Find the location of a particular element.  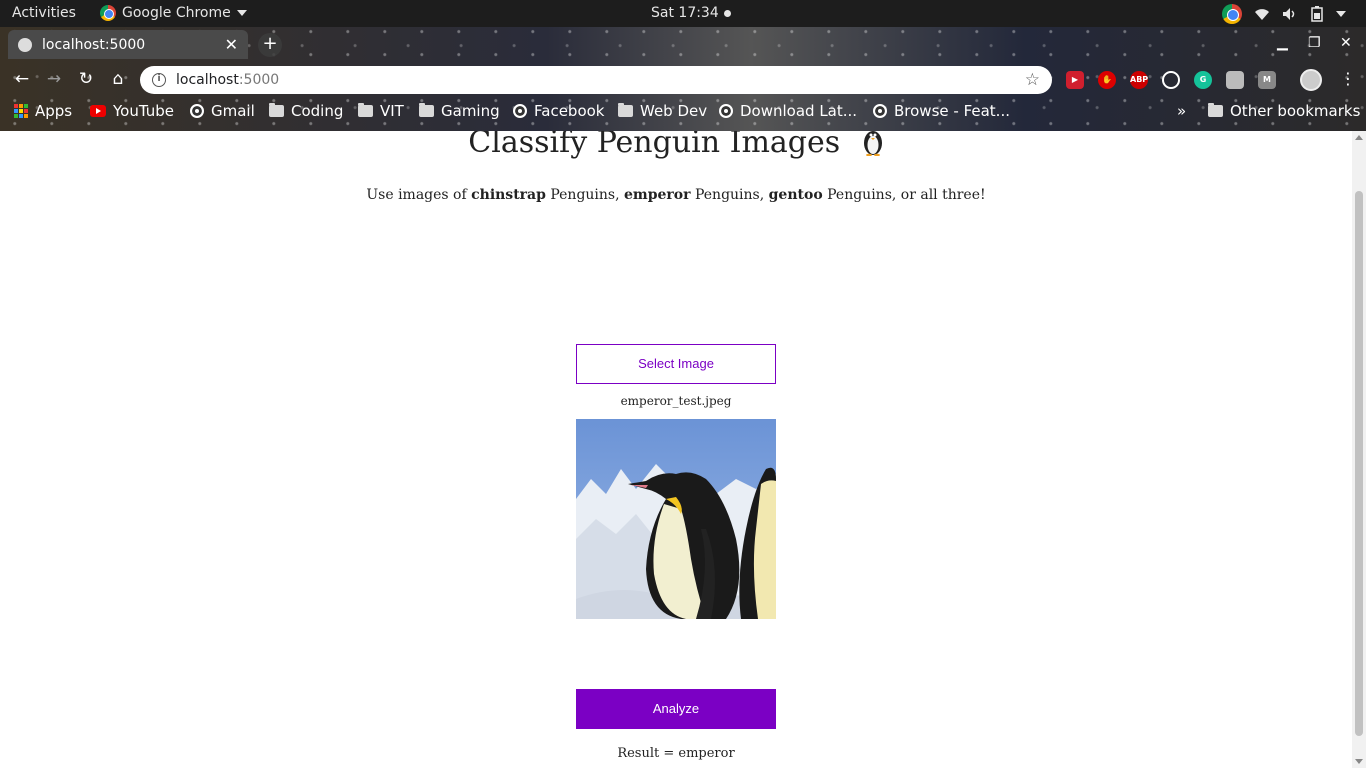

system-top-bar: Activities Google Chrome Sat 17:34 is located at coordinates (683, 13).